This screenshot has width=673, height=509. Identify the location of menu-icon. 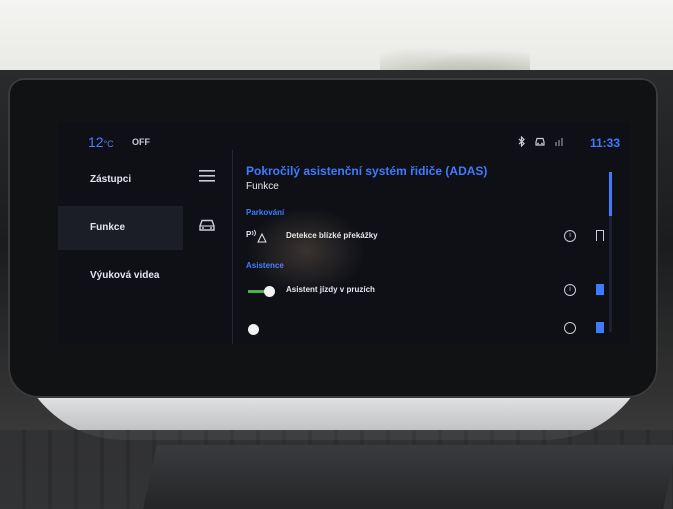
(207, 180).